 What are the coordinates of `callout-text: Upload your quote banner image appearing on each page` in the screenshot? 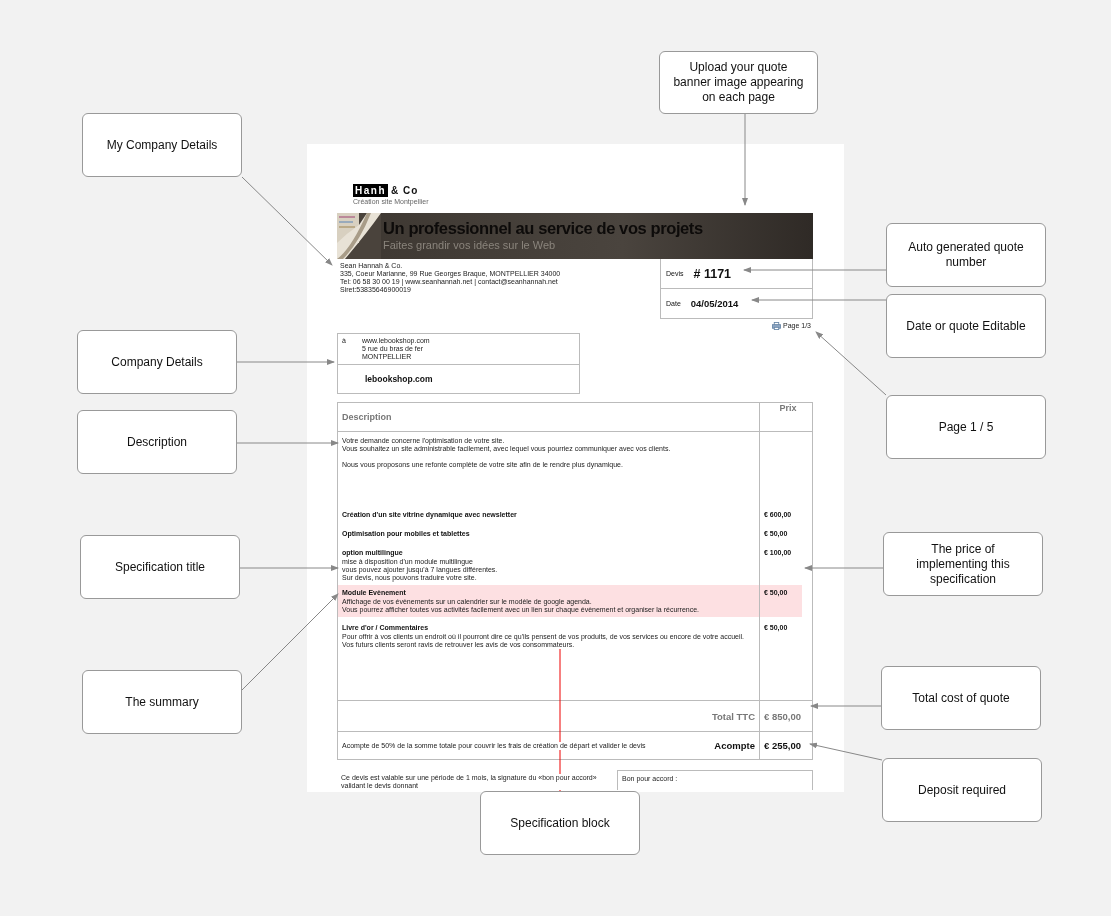 It's located at (738, 82).